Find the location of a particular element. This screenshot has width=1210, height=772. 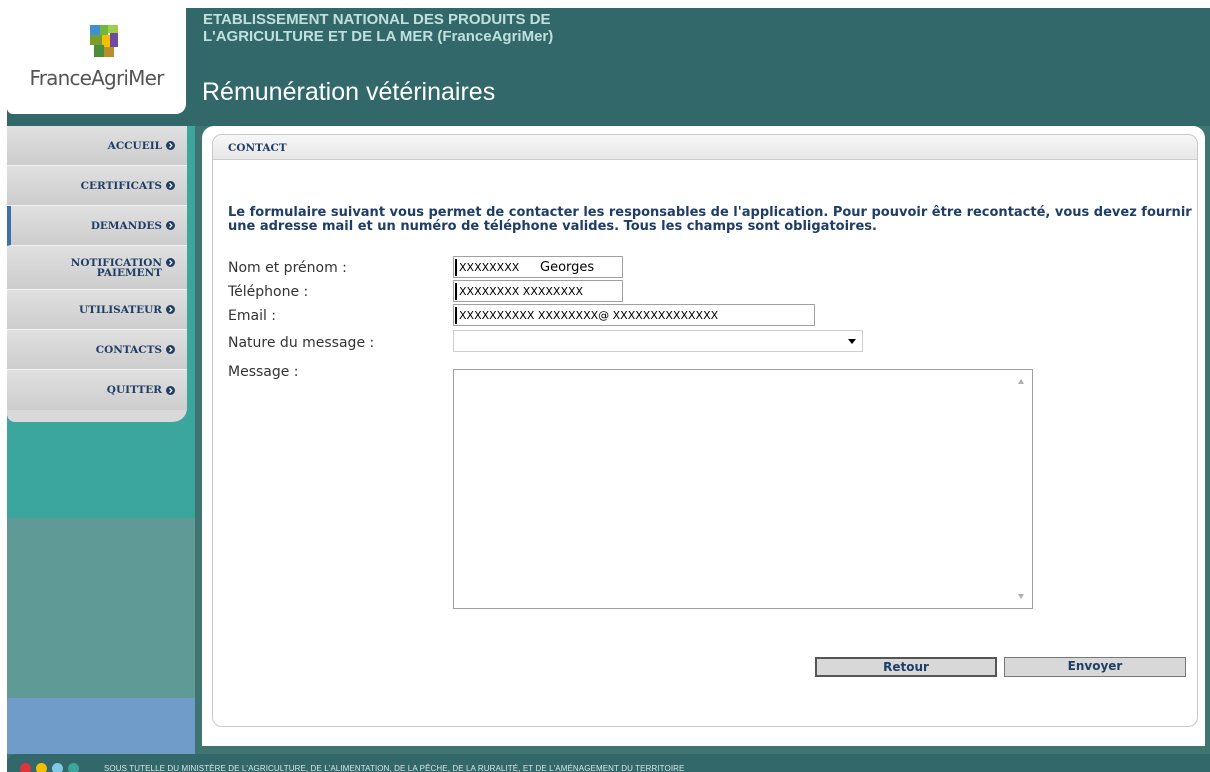

sidebar-item-label: ACCUEIL is located at coordinates (134, 145).